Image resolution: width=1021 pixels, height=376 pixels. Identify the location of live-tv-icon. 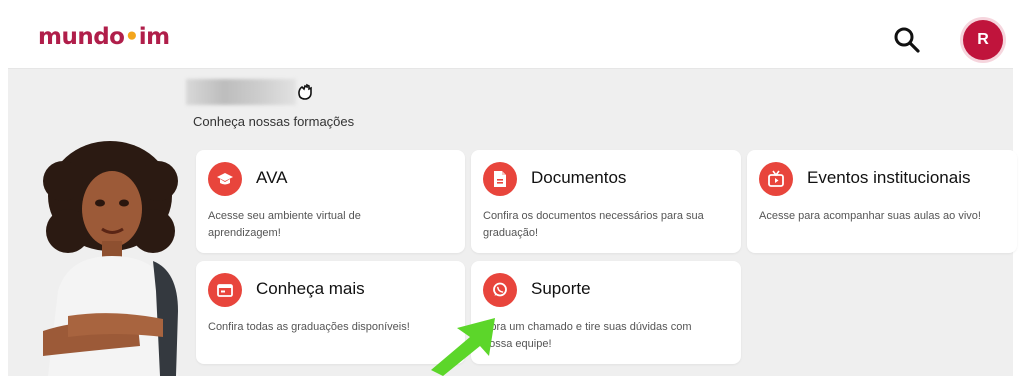
(776, 179).